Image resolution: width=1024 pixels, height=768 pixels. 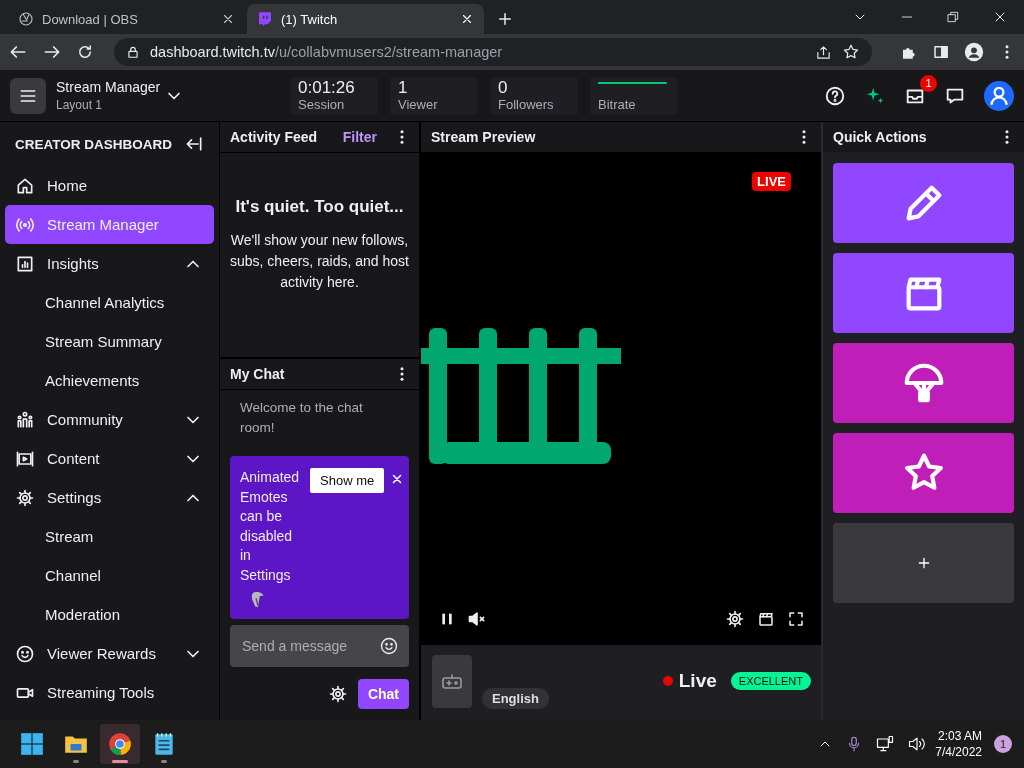 I want to click on pause-icon, so click(x=447, y=619).